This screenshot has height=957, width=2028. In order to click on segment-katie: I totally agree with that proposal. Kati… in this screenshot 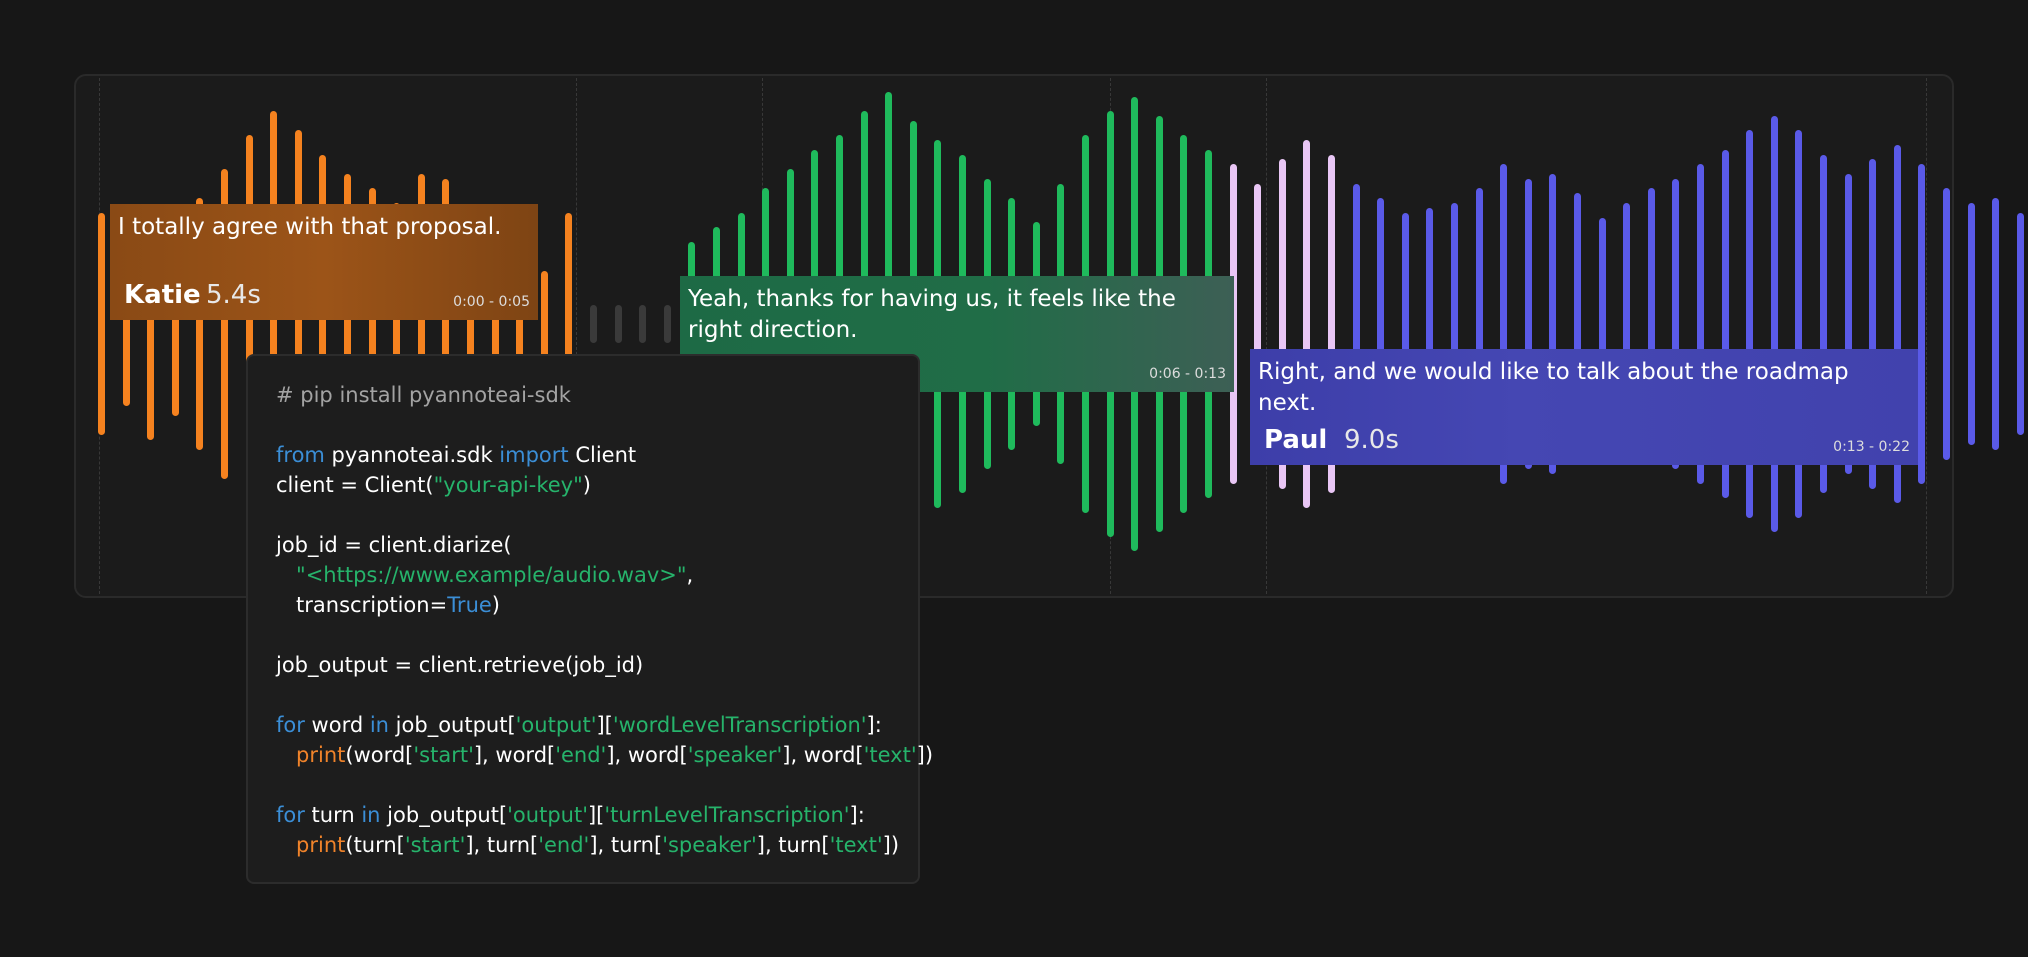, I will do `click(324, 262)`.